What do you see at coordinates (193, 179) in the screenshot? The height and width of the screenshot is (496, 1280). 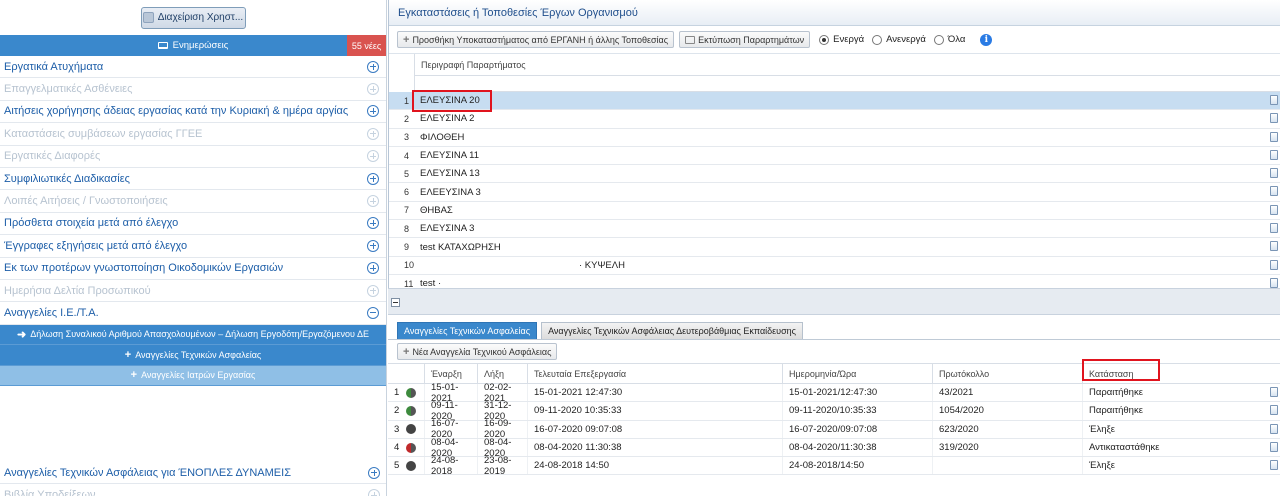 I see `sidebar-item: Συμφιλιωτικές Διαδικασίες` at bounding box center [193, 179].